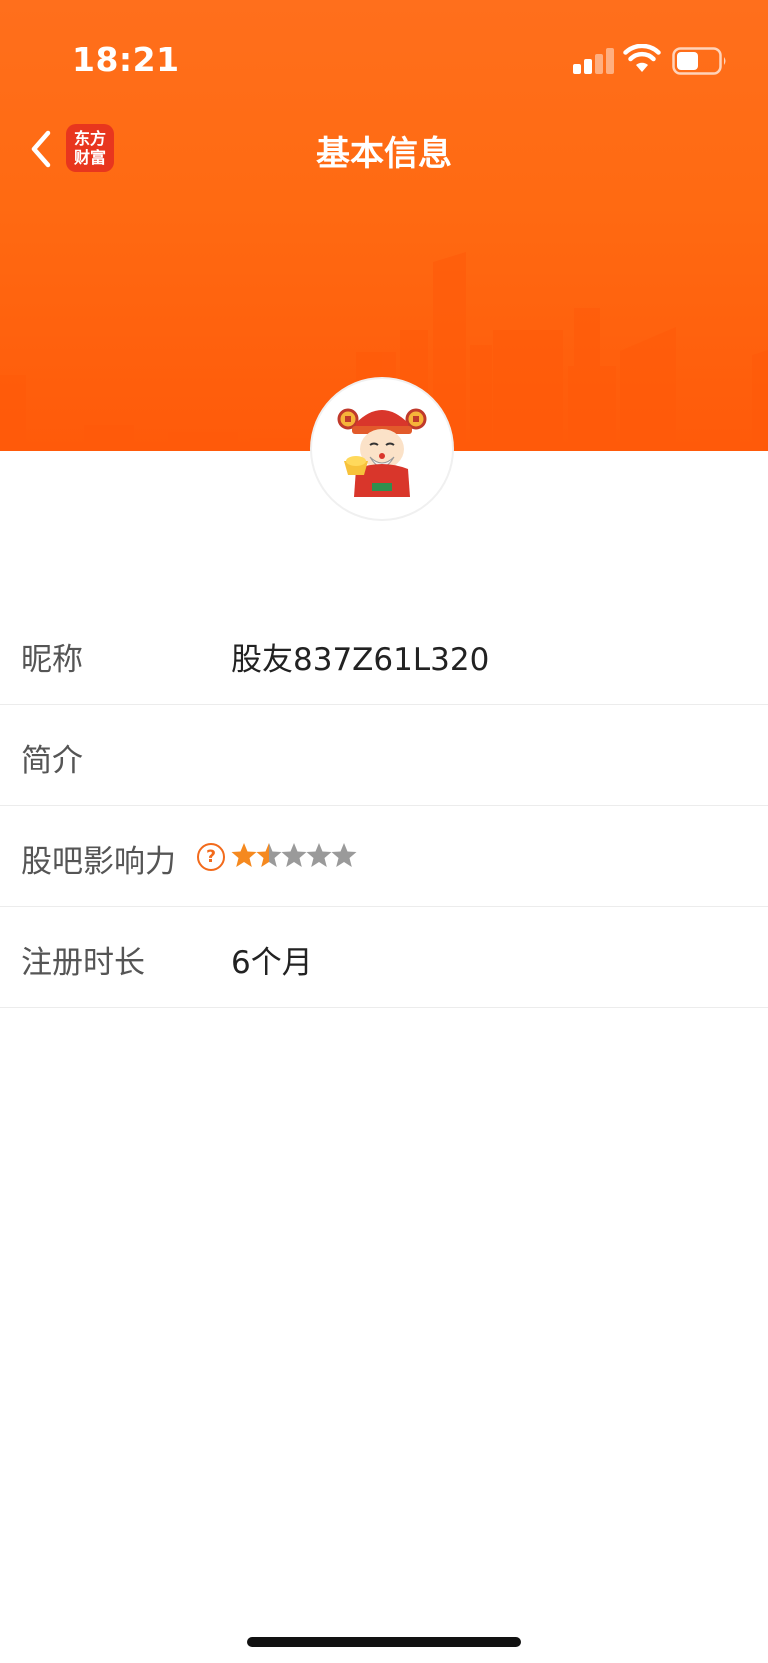 The image size is (768, 1663). What do you see at coordinates (384, 154) in the screenshot?
I see `page-title: 基本信息` at bounding box center [384, 154].